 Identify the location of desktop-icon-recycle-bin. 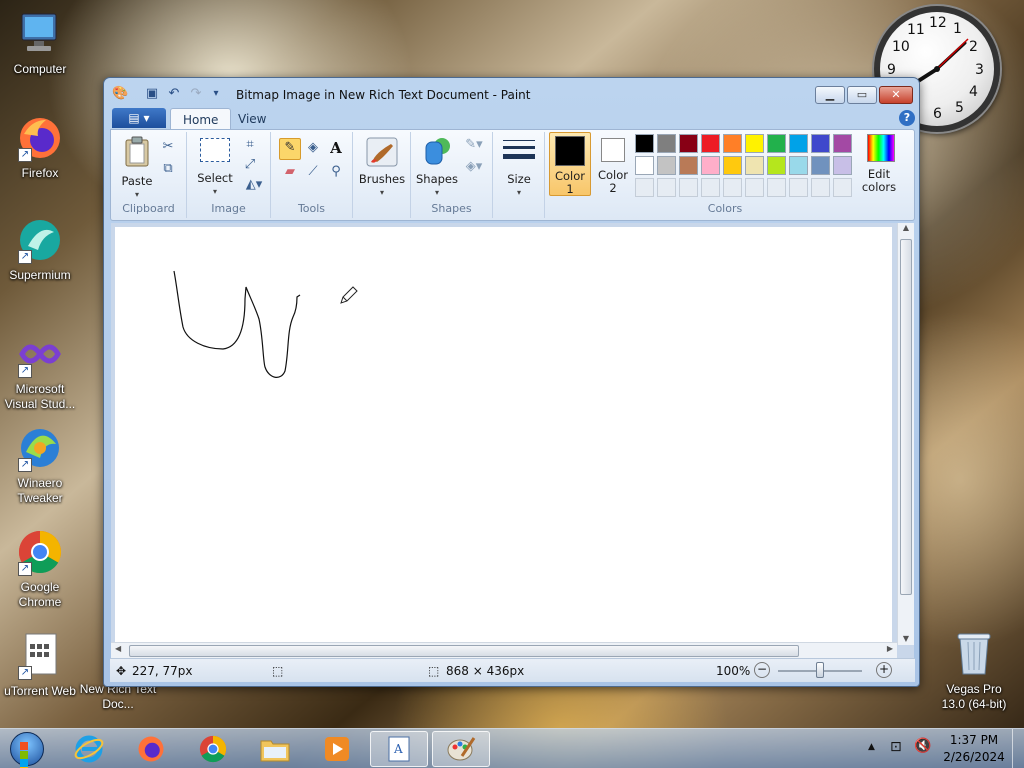
(974, 655).